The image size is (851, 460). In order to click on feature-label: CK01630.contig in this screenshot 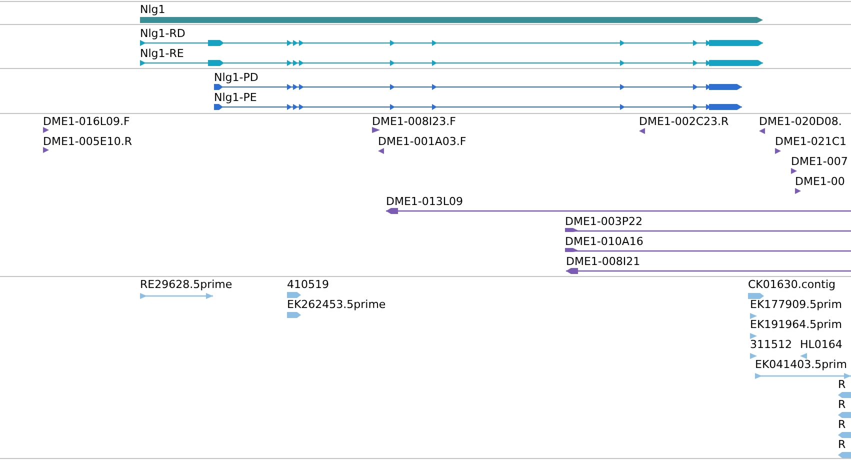, I will do `click(792, 284)`.